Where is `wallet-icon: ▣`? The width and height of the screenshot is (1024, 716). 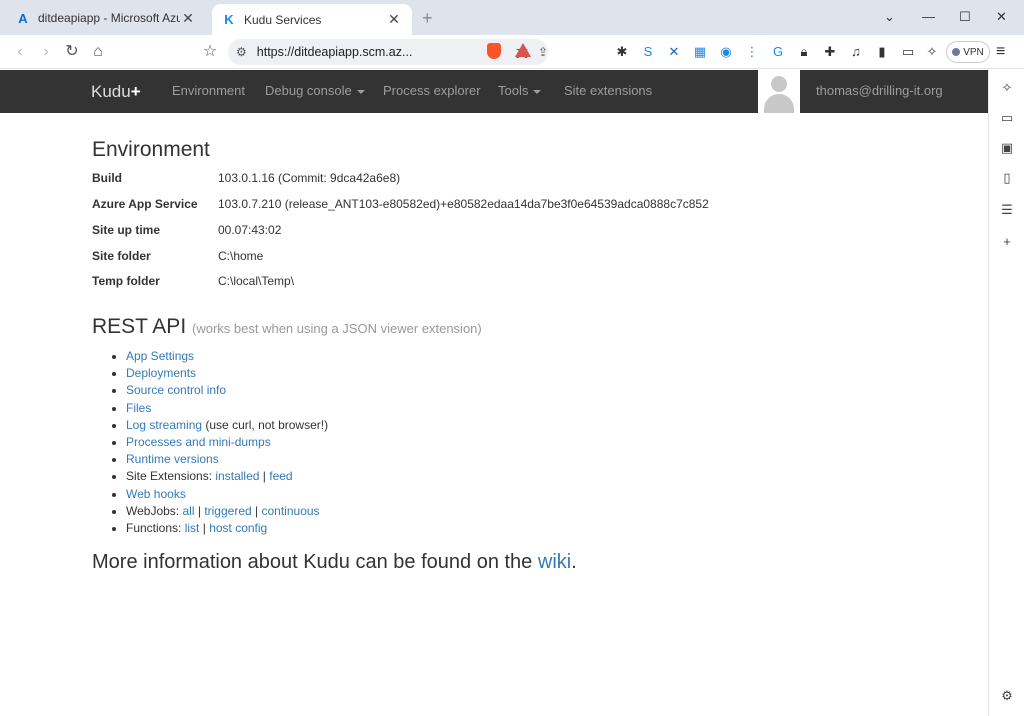
wallet-icon: ▣ is located at coordinates (1007, 148).